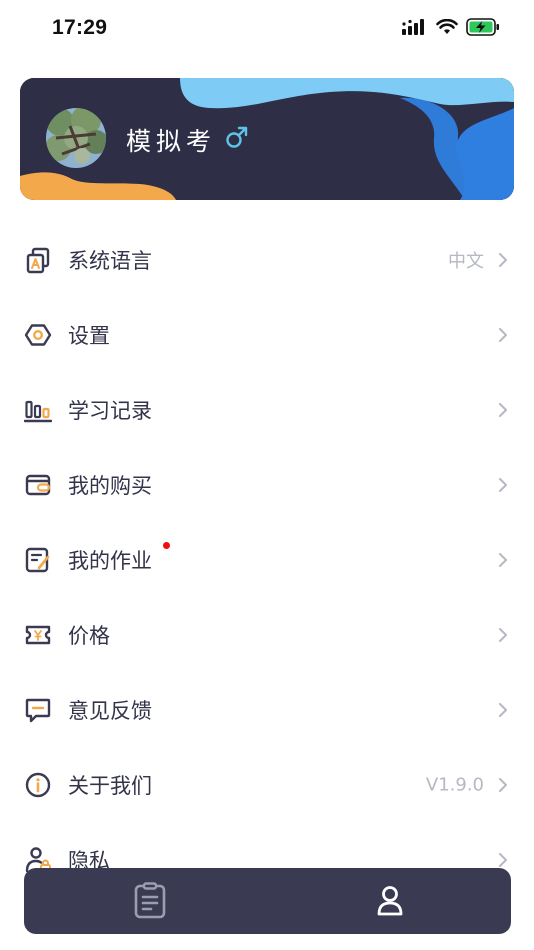 The height and width of the screenshot is (950, 534). What do you see at coordinates (38, 334) in the screenshot?
I see `settings-icon` at bounding box center [38, 334].